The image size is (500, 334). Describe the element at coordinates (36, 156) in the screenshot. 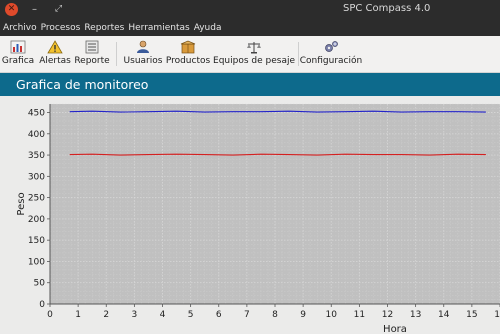

I see `y-tick-label: 350` at that location.